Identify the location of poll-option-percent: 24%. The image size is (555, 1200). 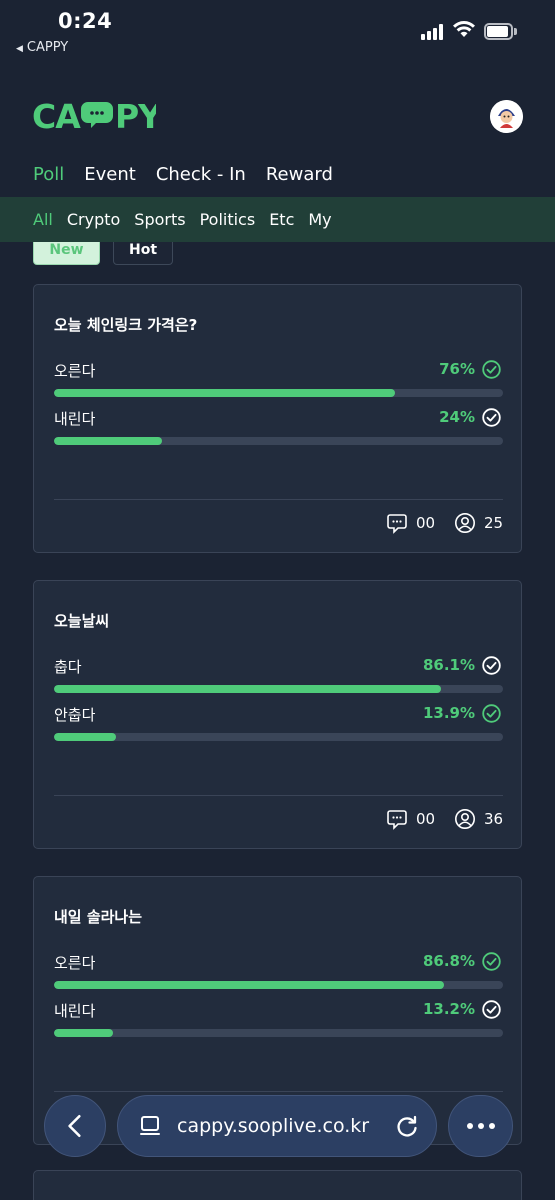
(457, 417).